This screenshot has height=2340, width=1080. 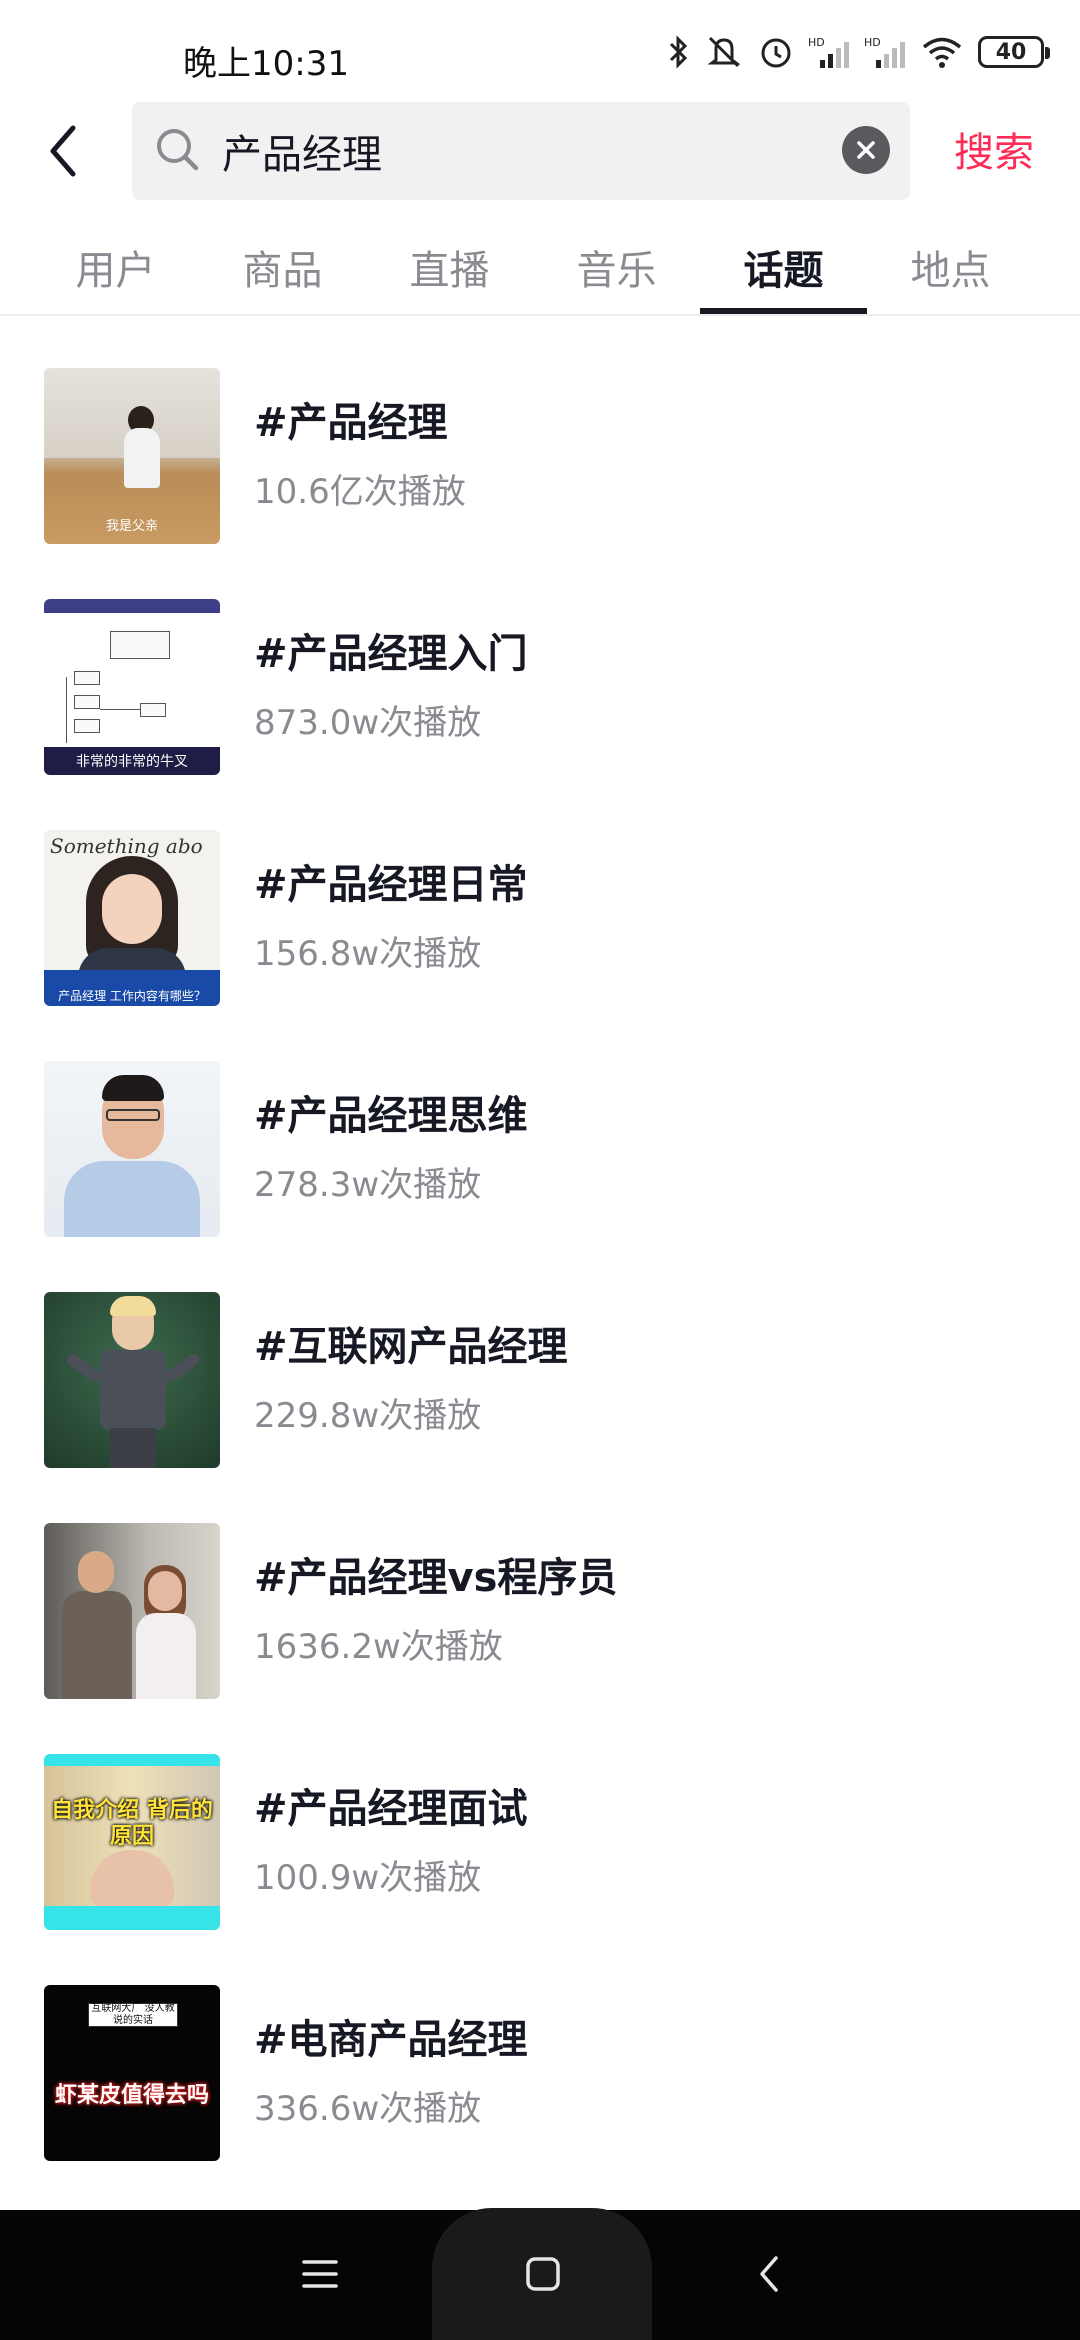 I want to click on status-bar: 晚上10:31 HD HD 40, so click(x=540, y=50).